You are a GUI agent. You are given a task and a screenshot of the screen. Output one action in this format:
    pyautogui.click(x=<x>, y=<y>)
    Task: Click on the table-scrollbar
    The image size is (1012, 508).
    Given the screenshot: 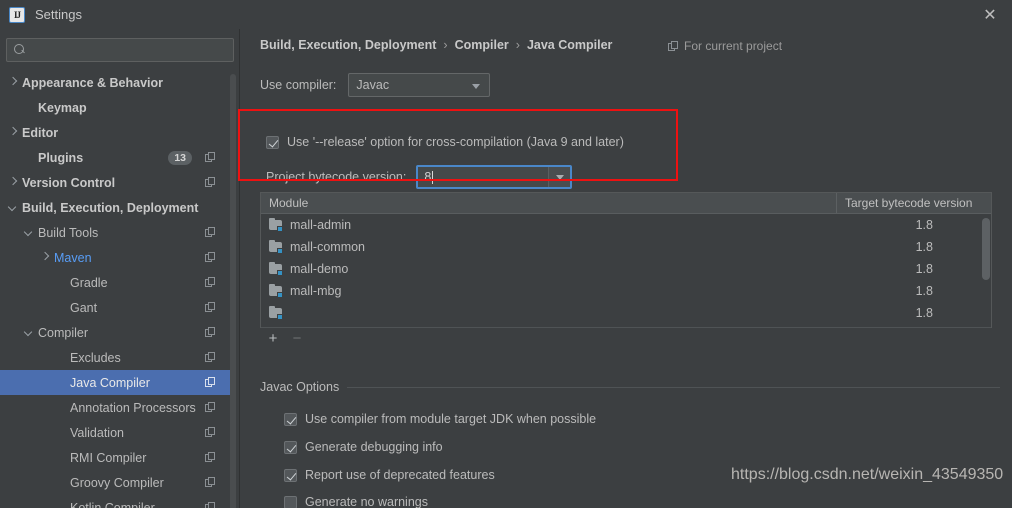 What is the action you would take?
    pyautogui.click(x=986, y=249)
    